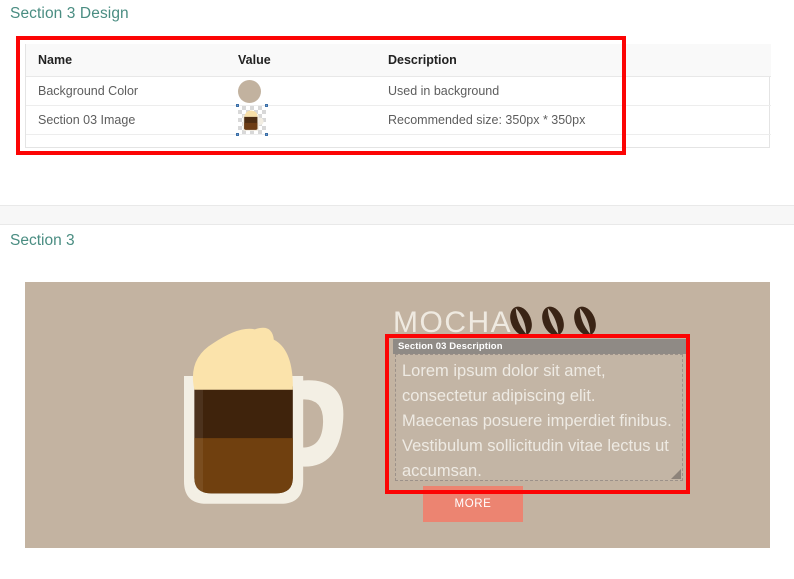  Describe the element at coordinates (473, 504) in the screenshot. I see `more-button: MORE` at that location.